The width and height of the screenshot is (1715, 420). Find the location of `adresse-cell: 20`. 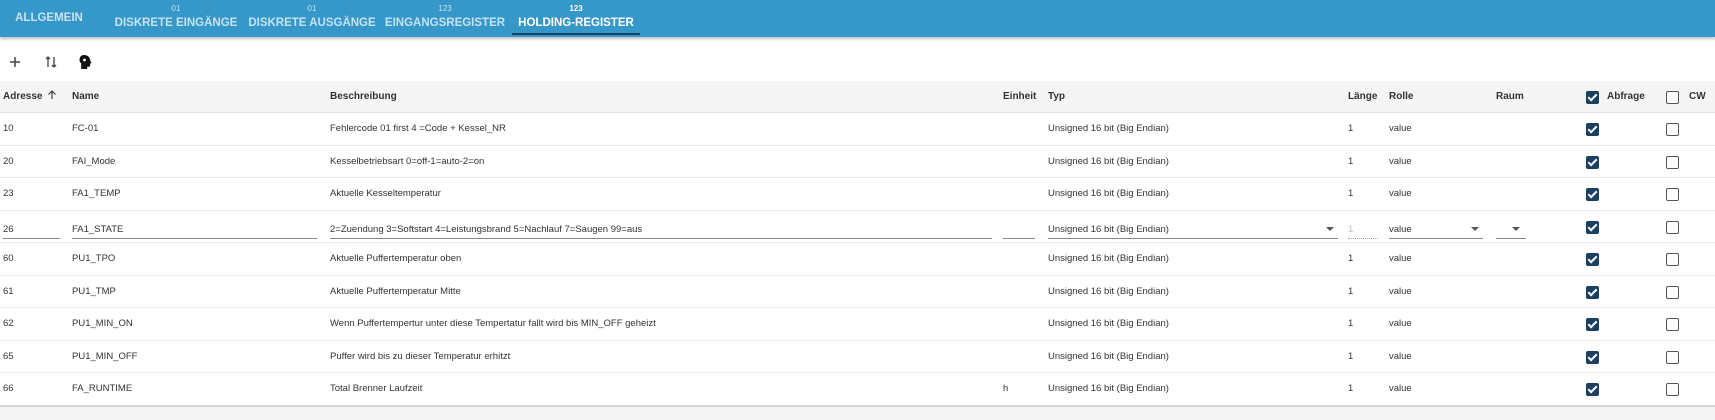

adresse-cell: 20 is located at coordinates (8, 161).